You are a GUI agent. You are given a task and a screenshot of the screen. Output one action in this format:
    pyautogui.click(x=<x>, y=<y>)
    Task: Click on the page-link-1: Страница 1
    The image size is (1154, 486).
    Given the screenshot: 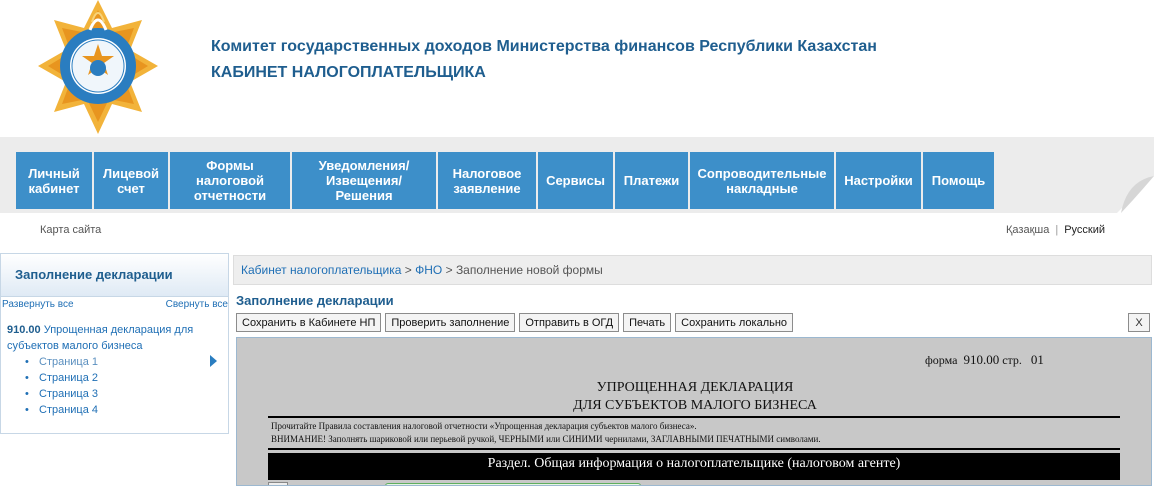 What is the action you would take?
    pyautogui.click(x=68, y=362)
    